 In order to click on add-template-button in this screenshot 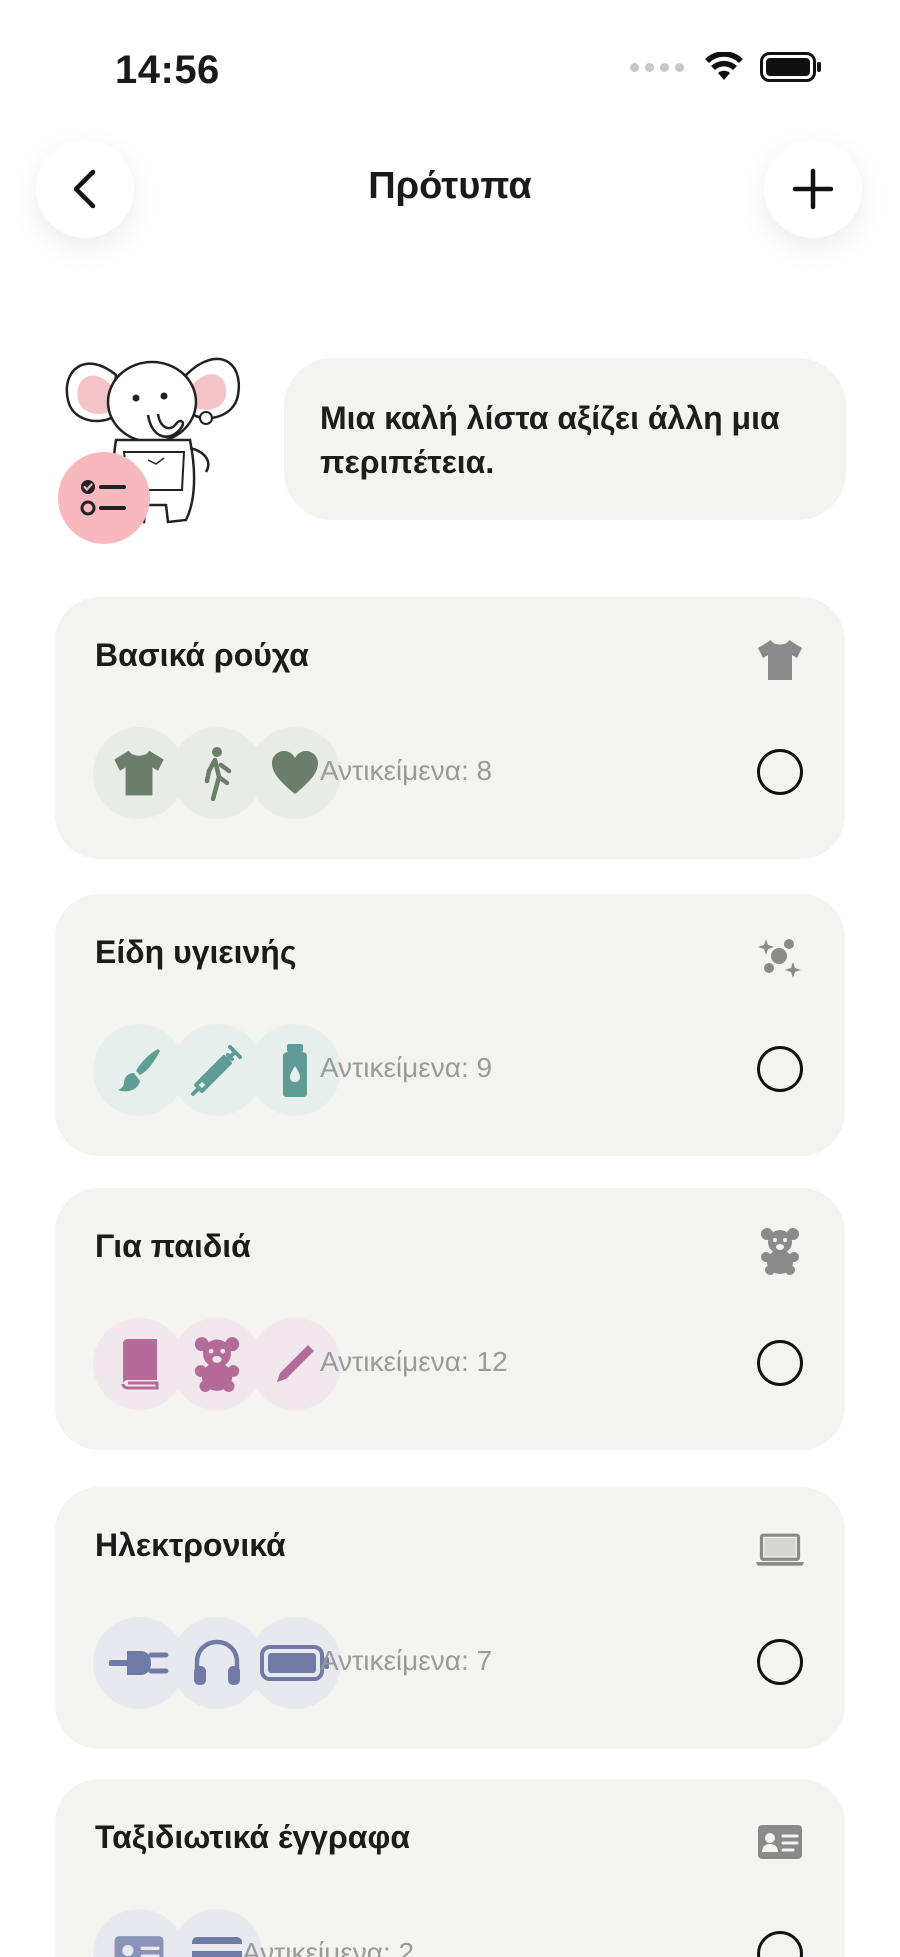, I will do `click(813, 189)`.